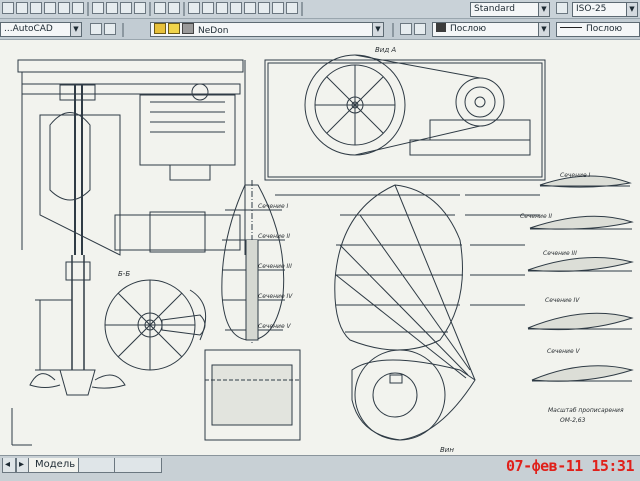 Image resolution: width=640 pixels, height=481 pixels. What do you see at coordinates (494, 9) in the screenshot?
I see `text-style-value: Standard` at bounding box center [494, 9].